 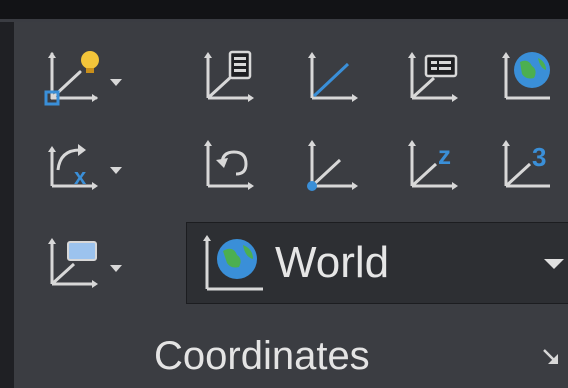 I want to click on svg-text: x, so click(x=80, y=176).